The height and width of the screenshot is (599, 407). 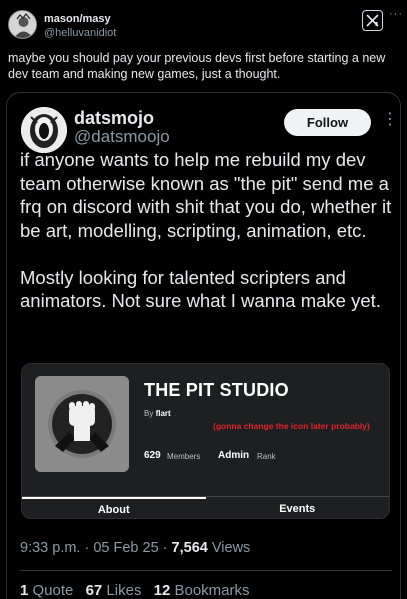 I want to click on quoted-author-handle: @datsmoojo, so click(x=122, y=137).